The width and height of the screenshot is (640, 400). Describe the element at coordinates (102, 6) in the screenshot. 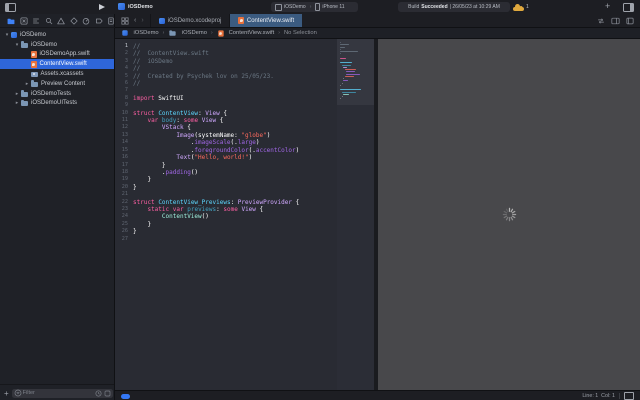

I see `run-button` at that location.